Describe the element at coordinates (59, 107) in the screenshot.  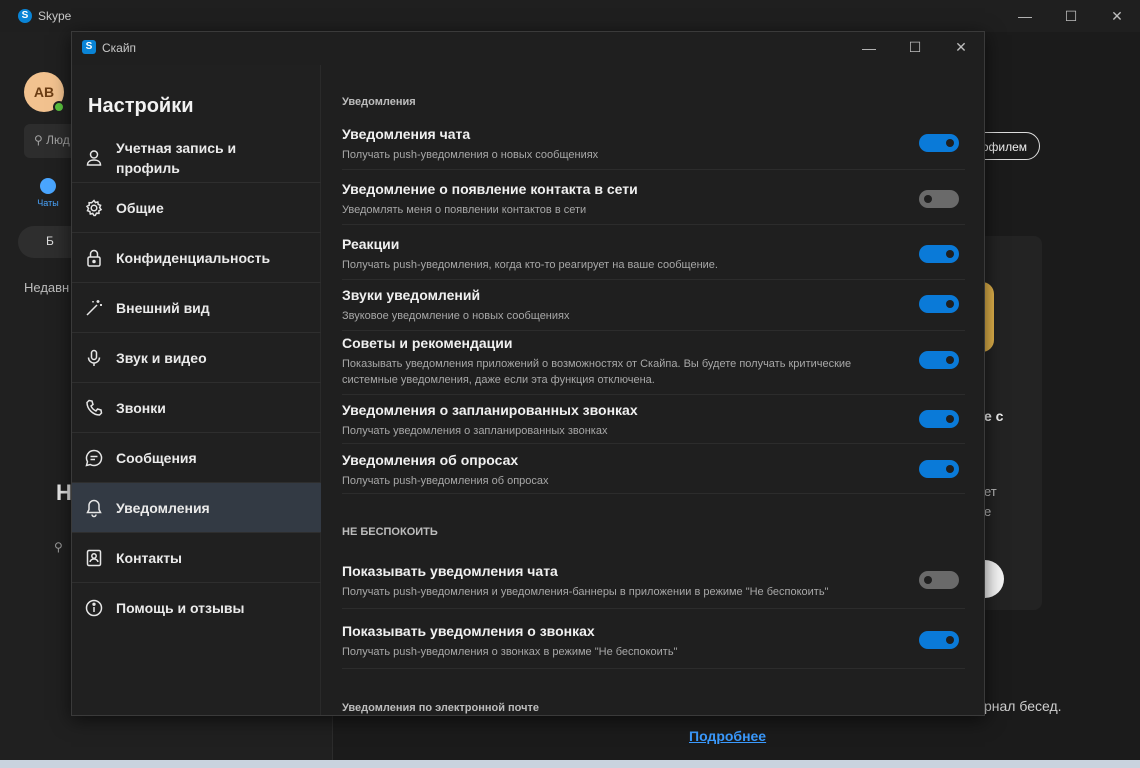
I see `online-status-icon` at that location.